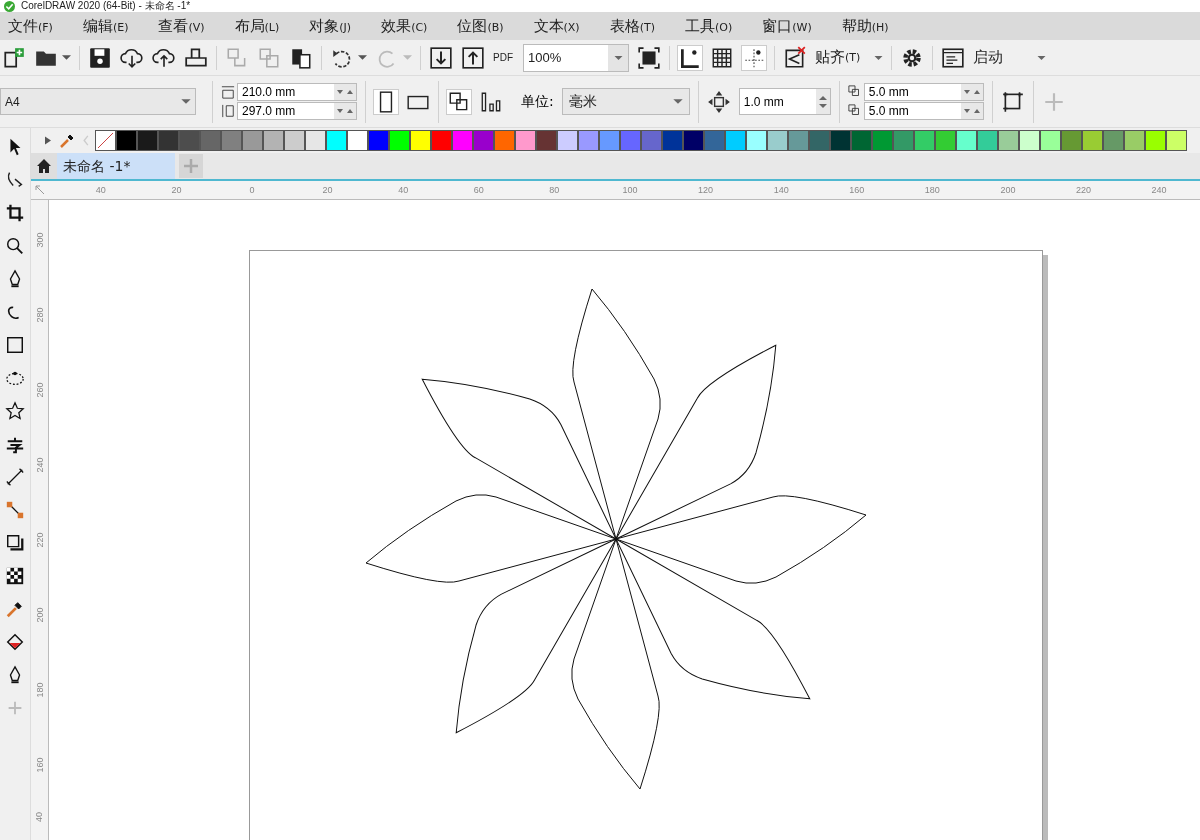 The width and height of the screenshot is (1200, 840). What do you see at coordinates (15, 510) in the screenshot?
I see `connector-tool-icon` at bounding box center [15, 510].